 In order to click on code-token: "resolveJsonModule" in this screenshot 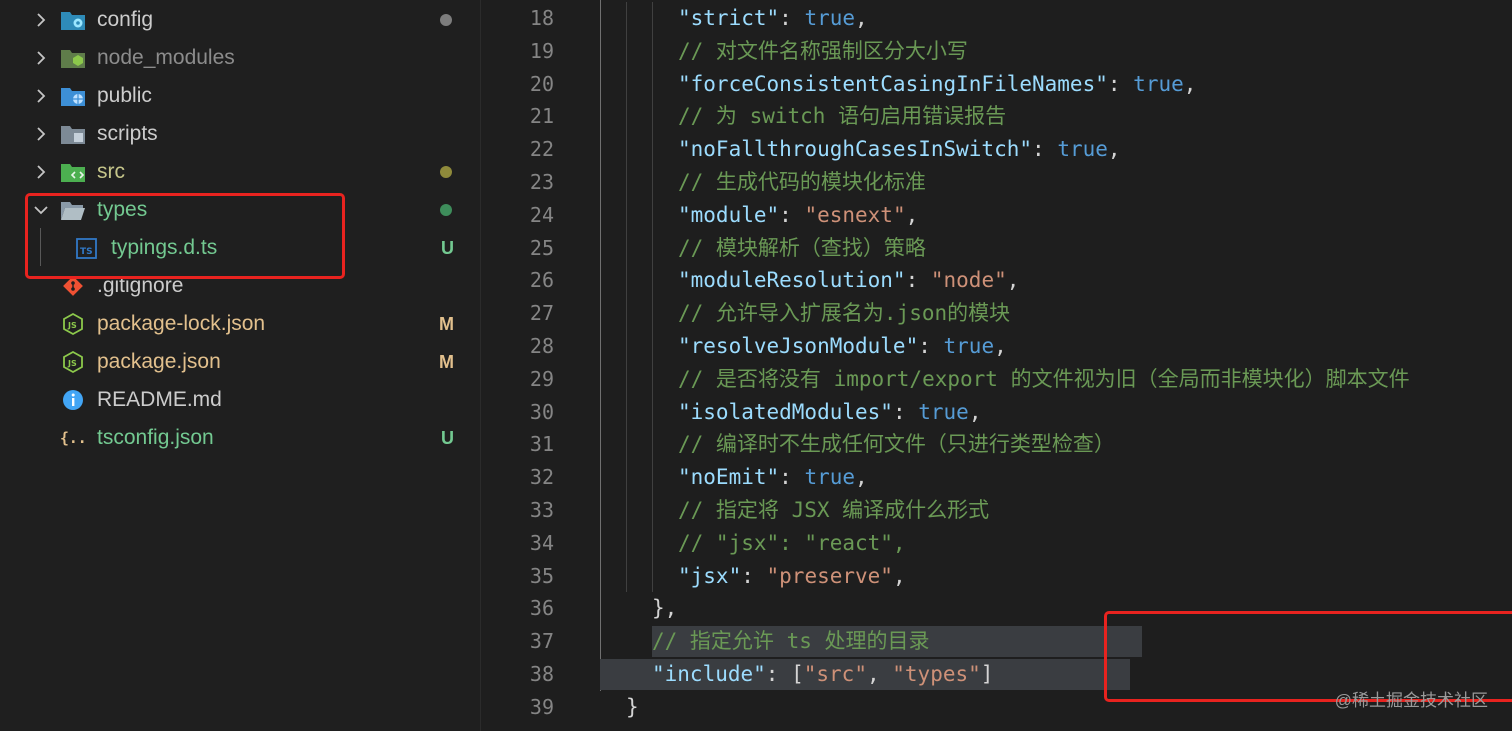, I will do `click(798, 346)`.